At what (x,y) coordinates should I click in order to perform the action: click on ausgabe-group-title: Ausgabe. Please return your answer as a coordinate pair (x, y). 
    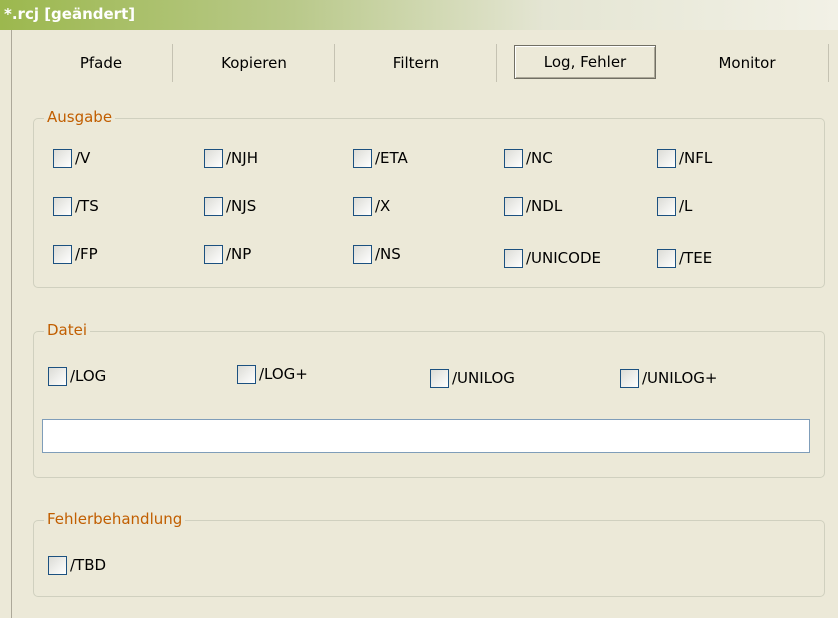
    Looking at the image, I should click on (80, 117).